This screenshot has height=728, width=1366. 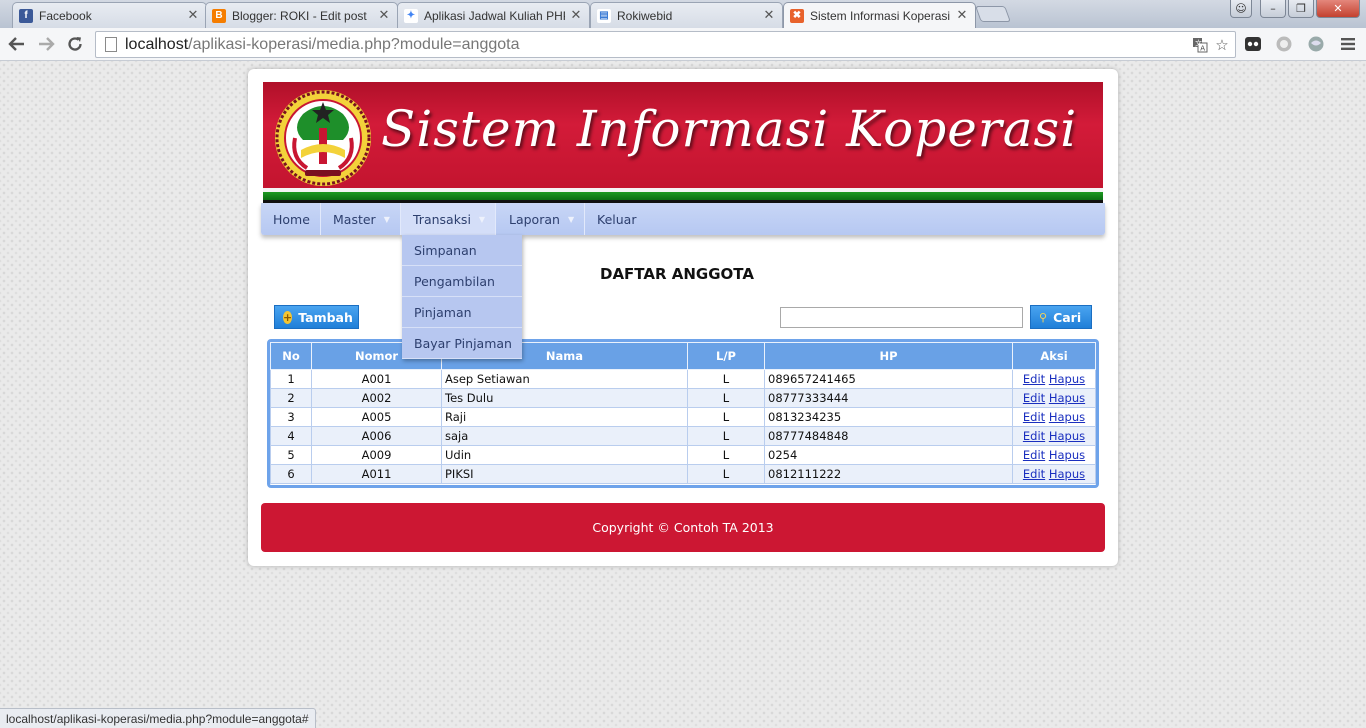 I want to click on star-icon: ☆, so click(x=1222, y=45).